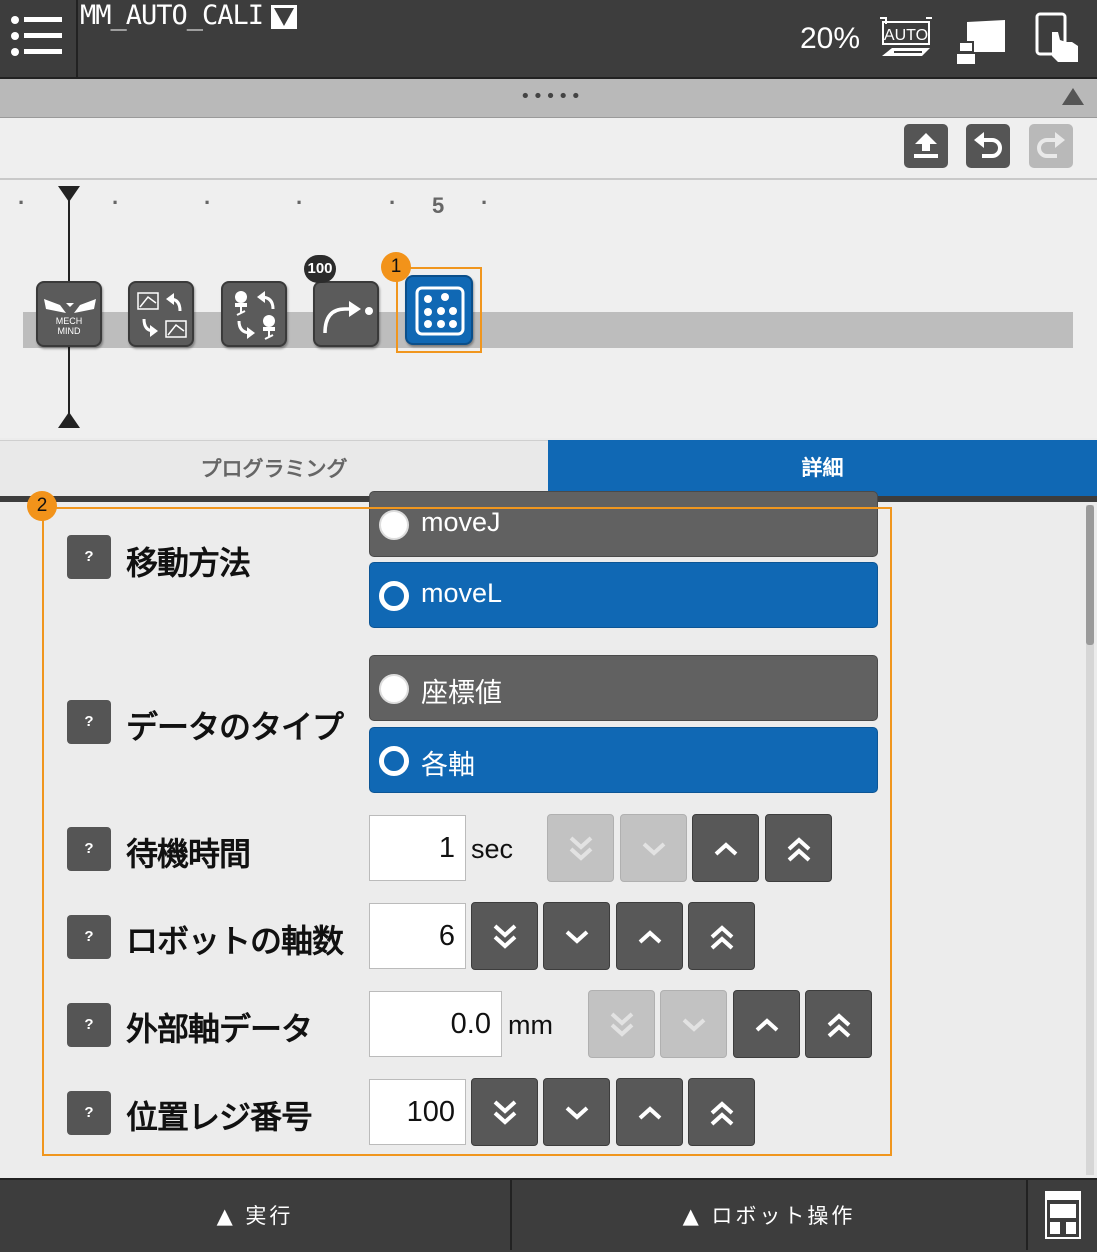 The height and width of the screenshot is (1252, 1097). I want to click on pendant-display-icon, so click(981, 41).